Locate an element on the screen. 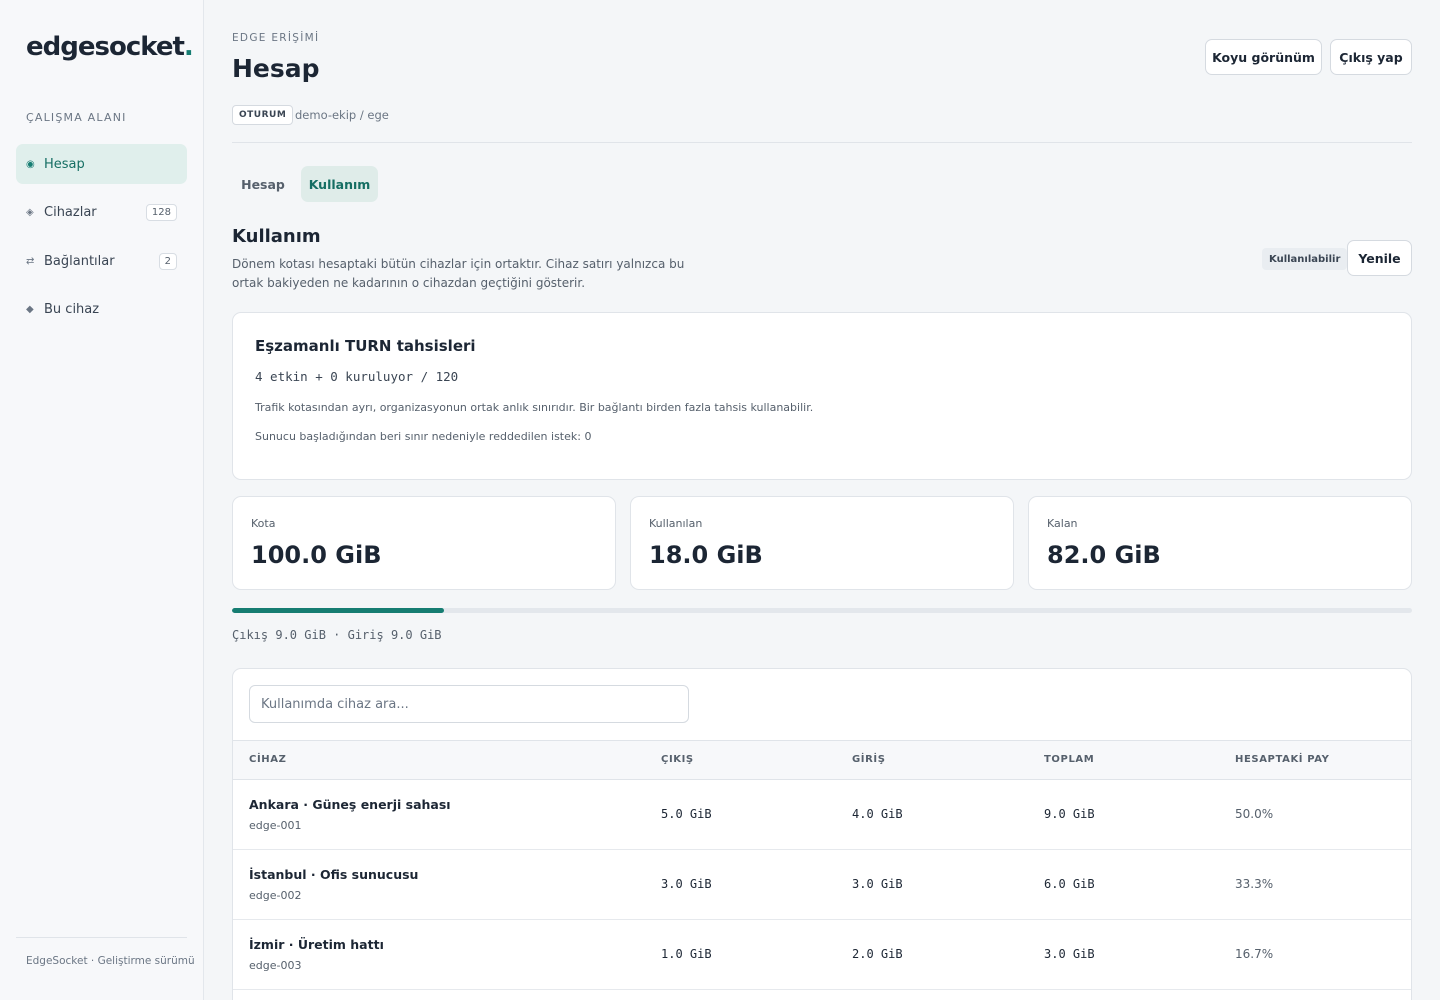 This screenshot has height=1000, width=1440. sidebar-item-this-device: ◆ Bu cihaz is located at coordinates (101, 309).